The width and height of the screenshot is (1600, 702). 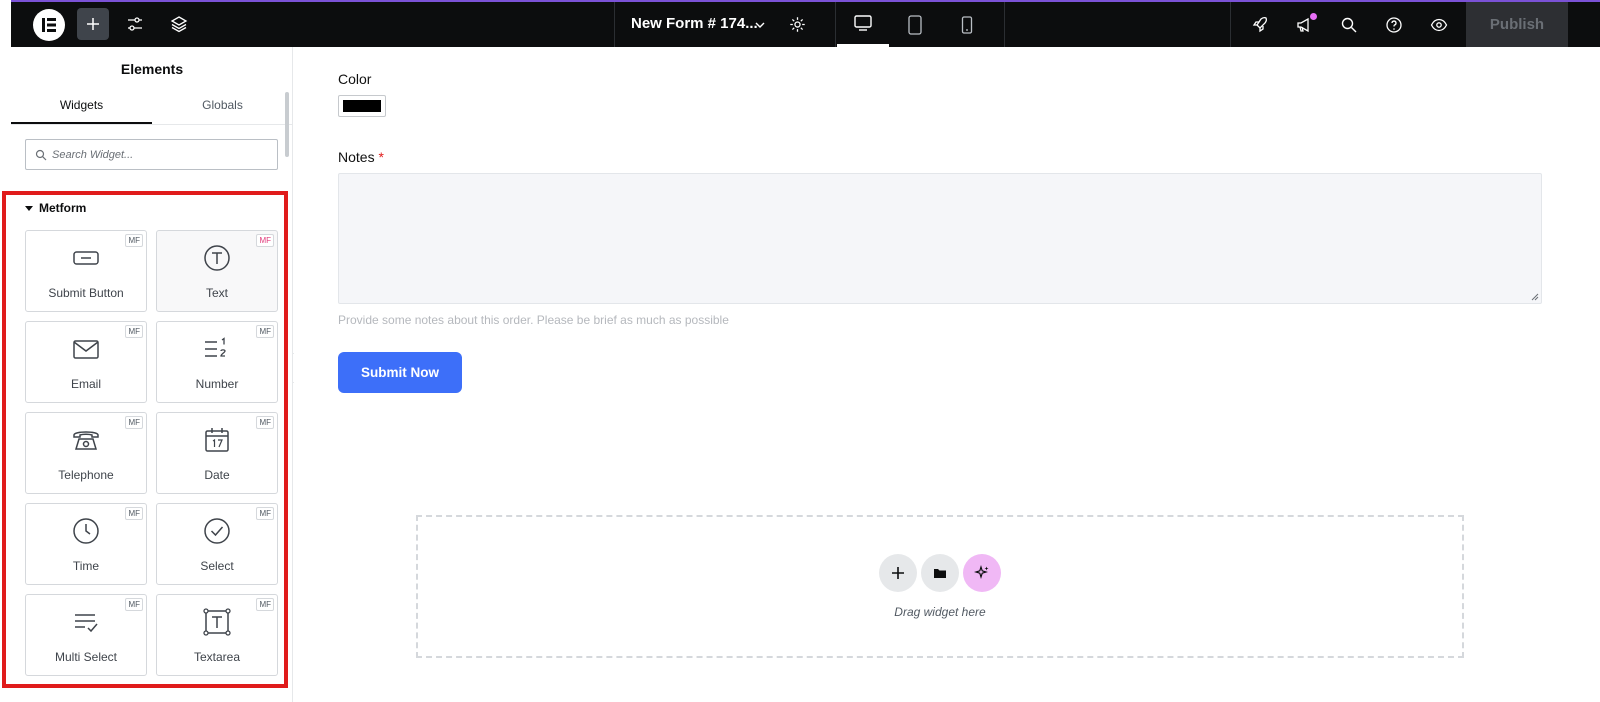 I want to click on folder-icon, so click(x=940, y=573).